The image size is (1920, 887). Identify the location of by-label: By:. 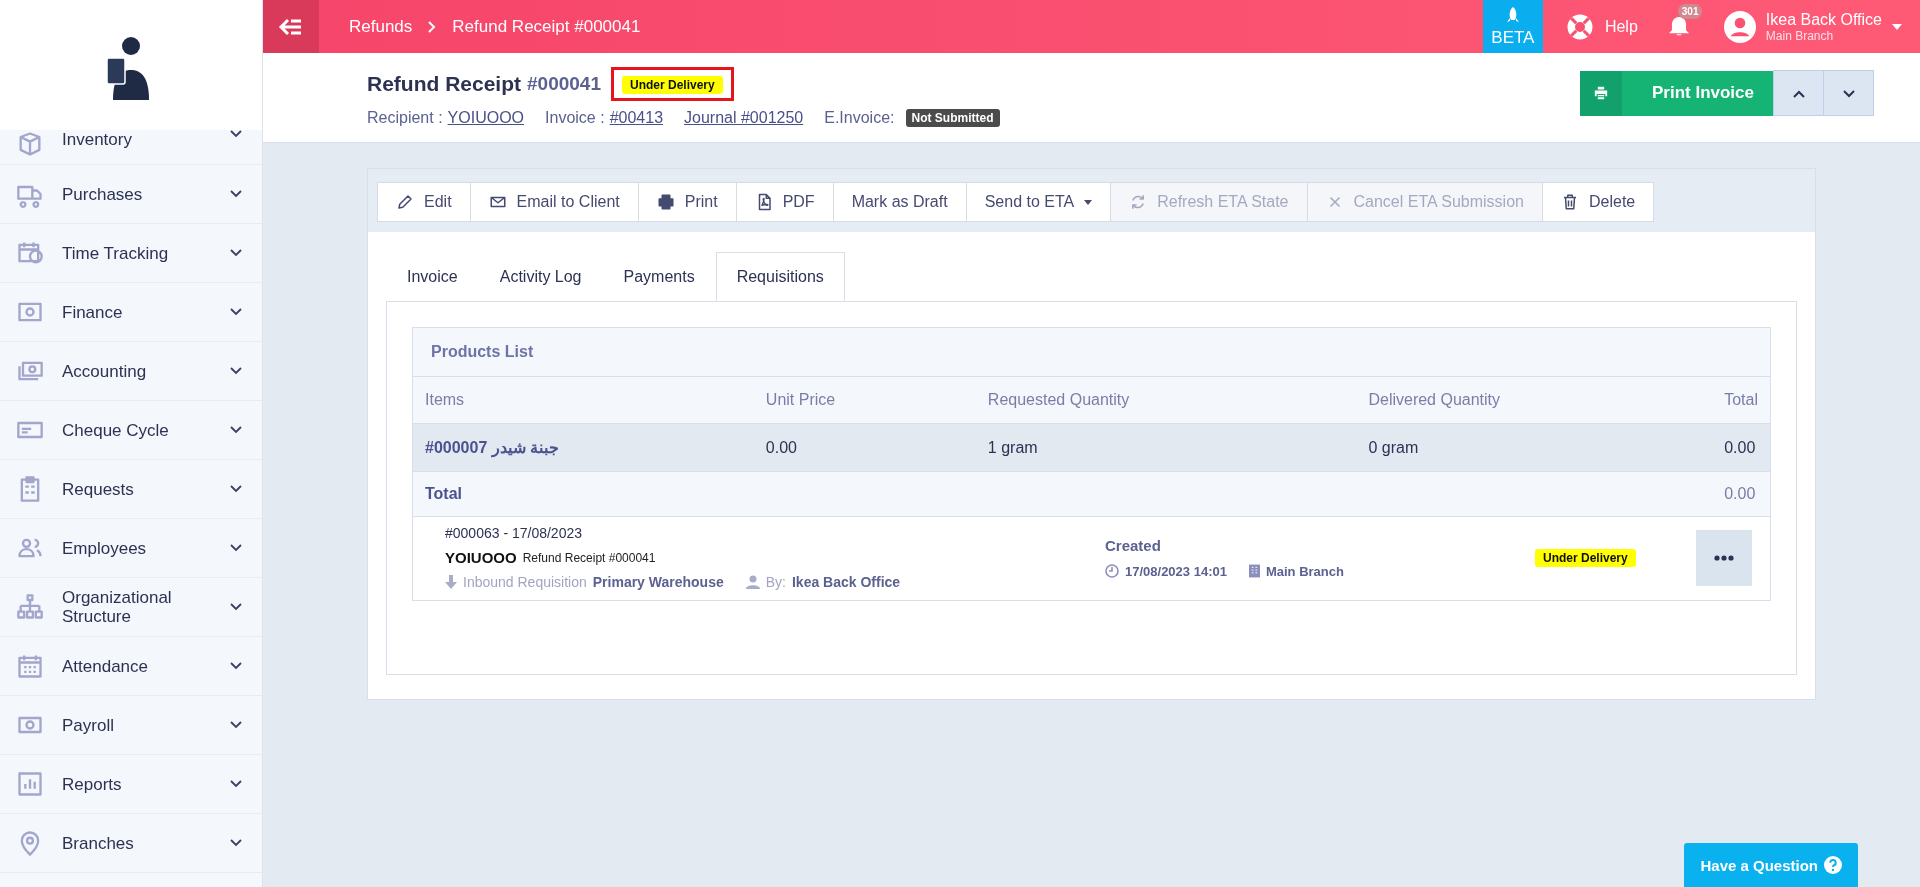
(775, 582).